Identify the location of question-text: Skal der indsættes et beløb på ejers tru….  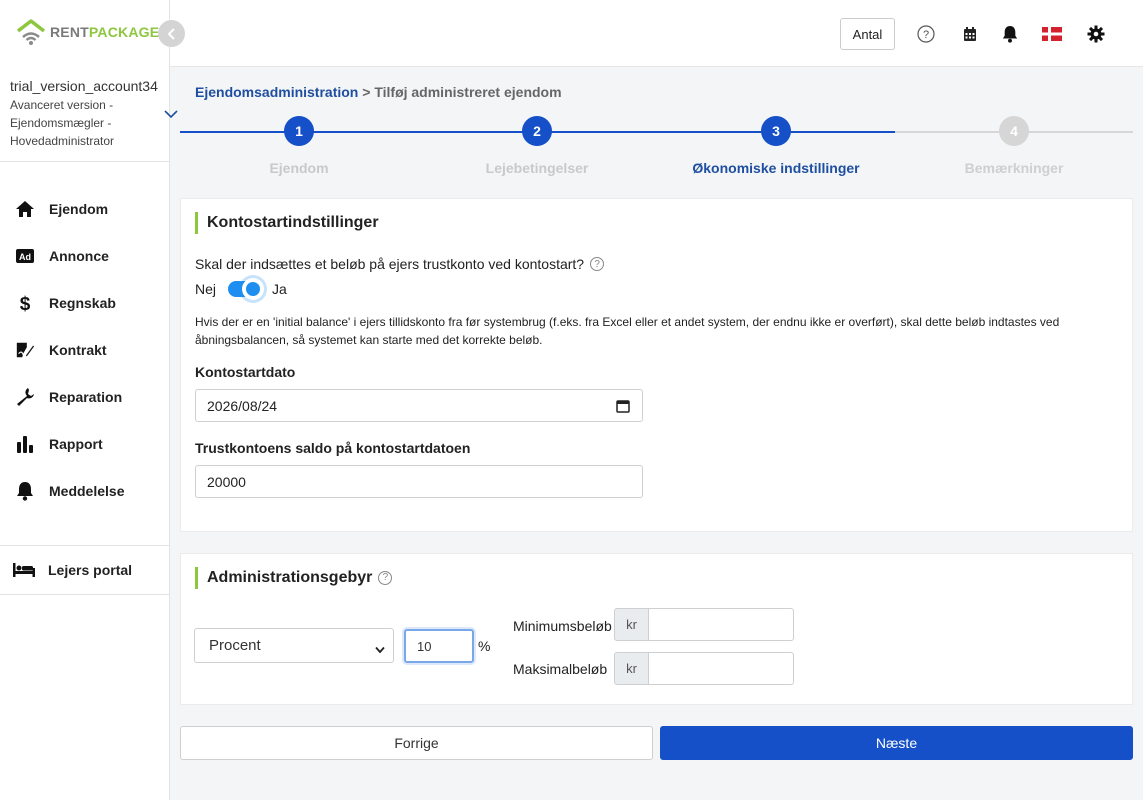
(390, 264).